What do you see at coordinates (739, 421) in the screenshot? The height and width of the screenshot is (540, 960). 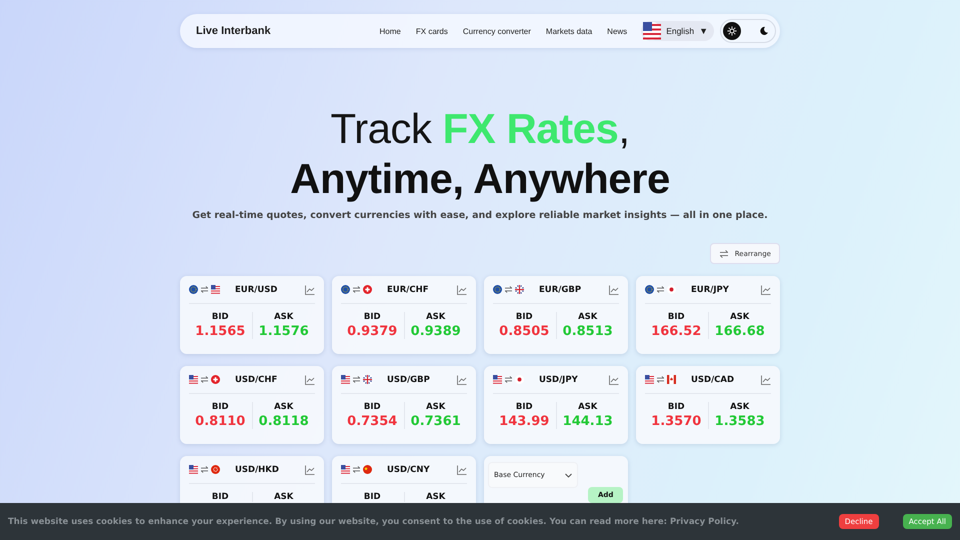 I see `ask-price: 1.3583` at bounding box center [739, 421].